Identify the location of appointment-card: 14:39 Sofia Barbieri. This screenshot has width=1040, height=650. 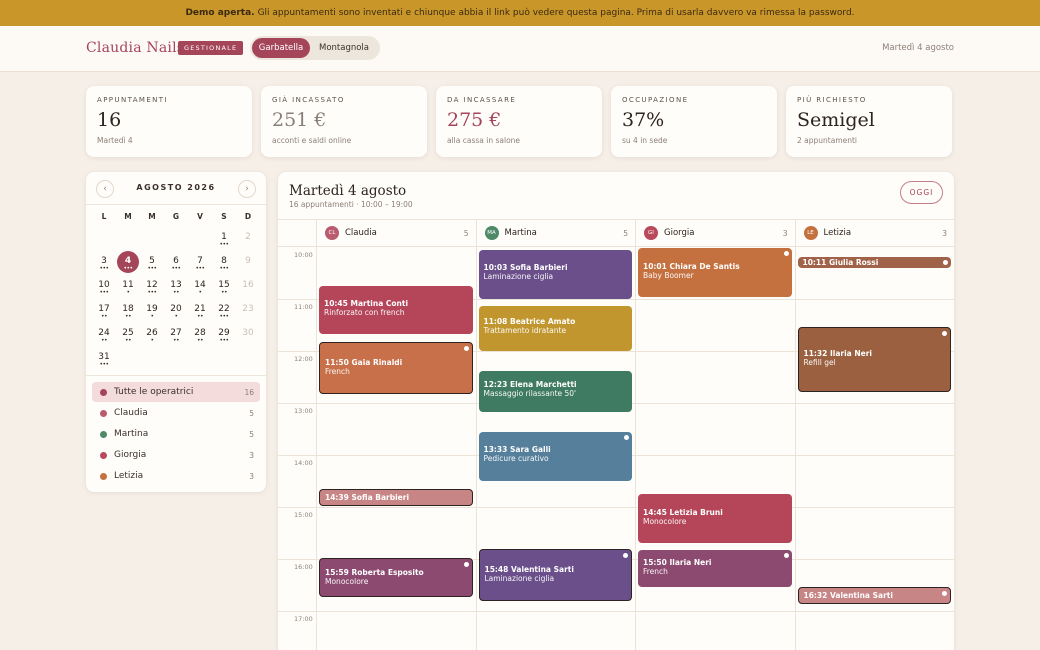
(396, 497).